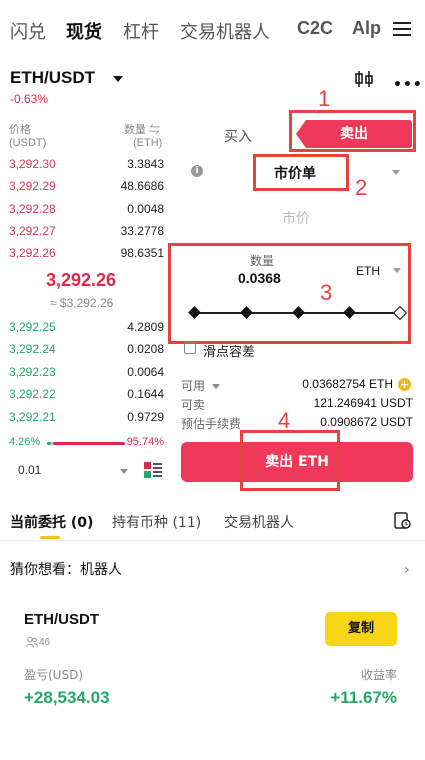  Describe the element at coordinates (193, 405) in the screenshot. I see `sellable-label: 可卖` at that location.